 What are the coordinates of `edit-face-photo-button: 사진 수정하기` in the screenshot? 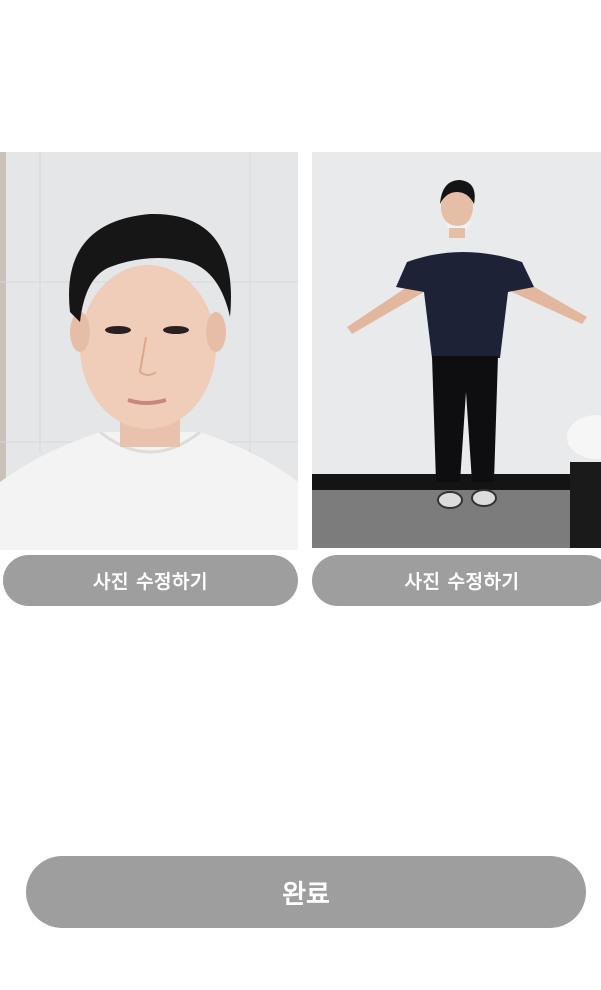 It's located at (150, 580).